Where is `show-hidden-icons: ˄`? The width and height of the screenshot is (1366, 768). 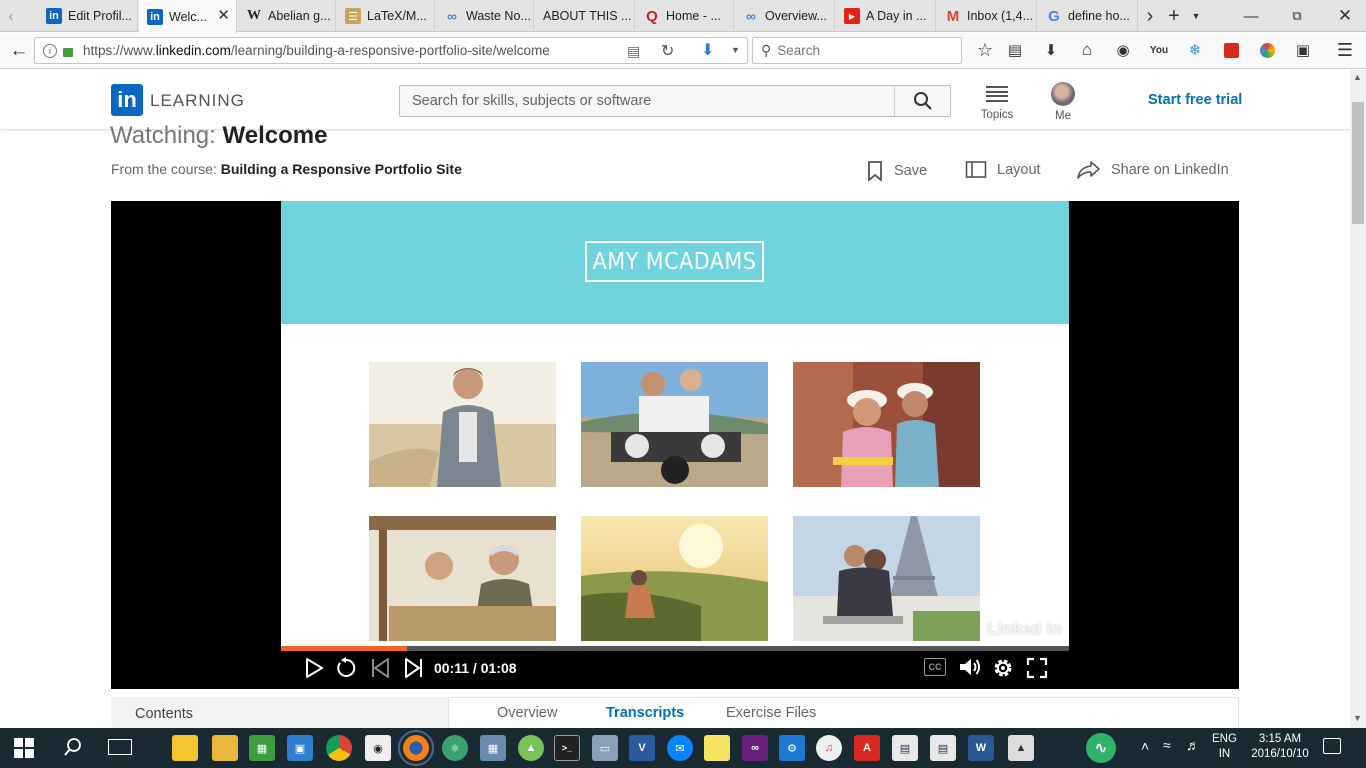
show-hidden-icons: ˄ is located at coordinates (1145, 746).